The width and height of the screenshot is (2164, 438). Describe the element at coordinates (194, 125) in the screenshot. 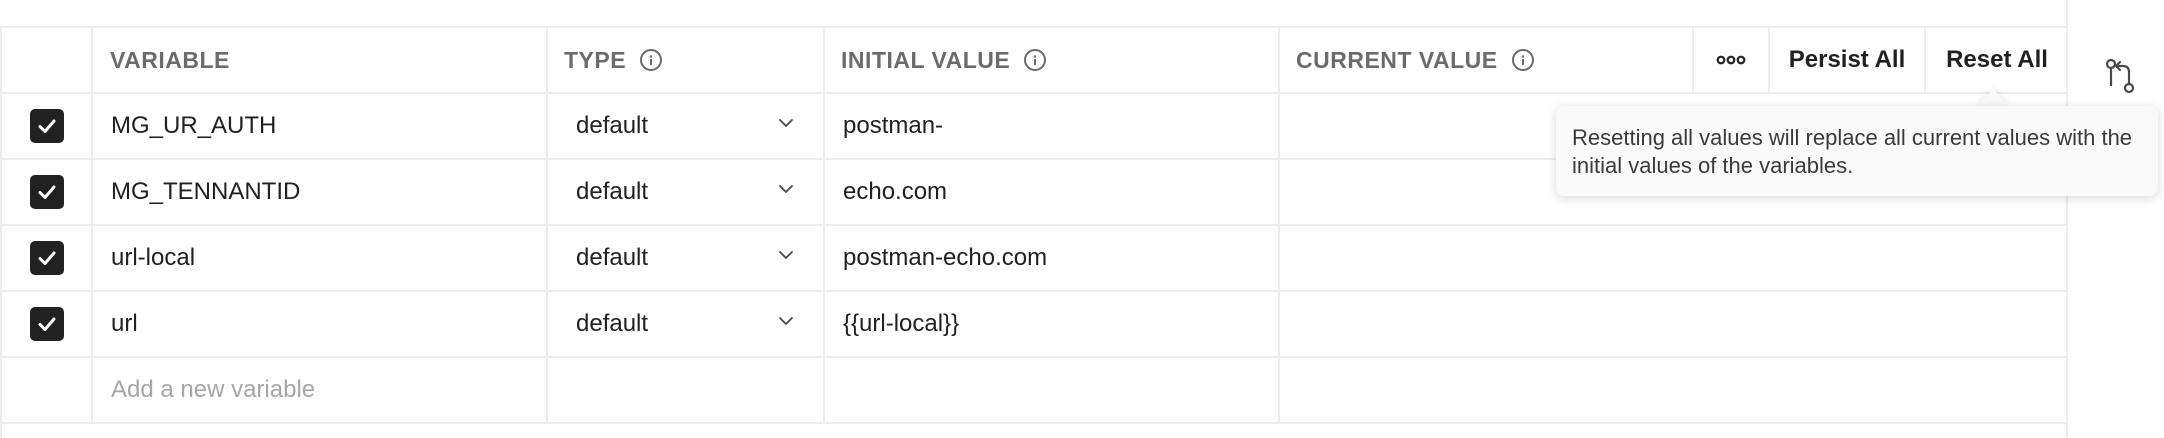

I see `variable-name: MG_UR_AUTH` at that location.